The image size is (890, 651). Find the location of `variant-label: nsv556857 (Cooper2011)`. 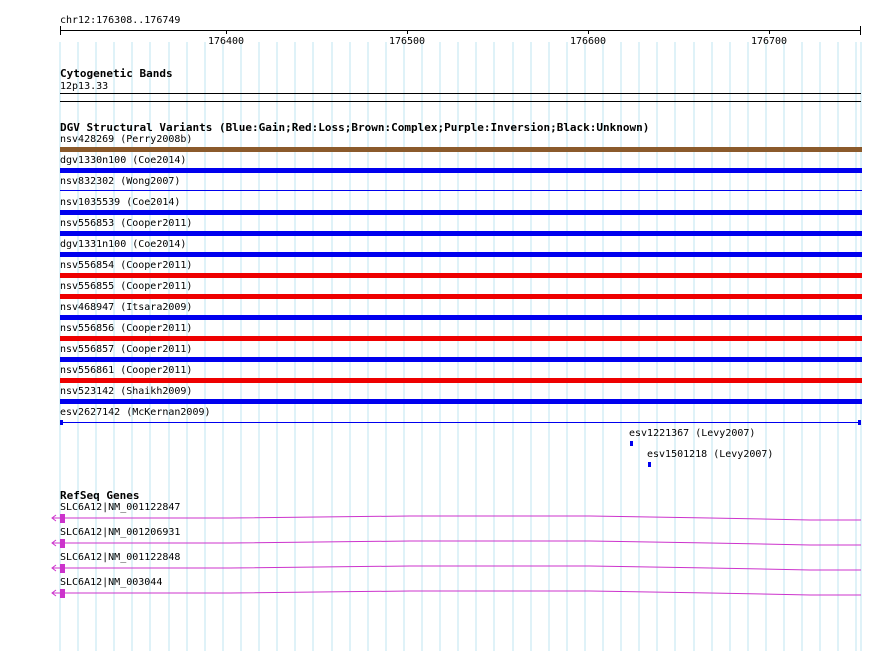

variant-label: nsv556857 (Cooper2011) is located at coordinates (126, 349).